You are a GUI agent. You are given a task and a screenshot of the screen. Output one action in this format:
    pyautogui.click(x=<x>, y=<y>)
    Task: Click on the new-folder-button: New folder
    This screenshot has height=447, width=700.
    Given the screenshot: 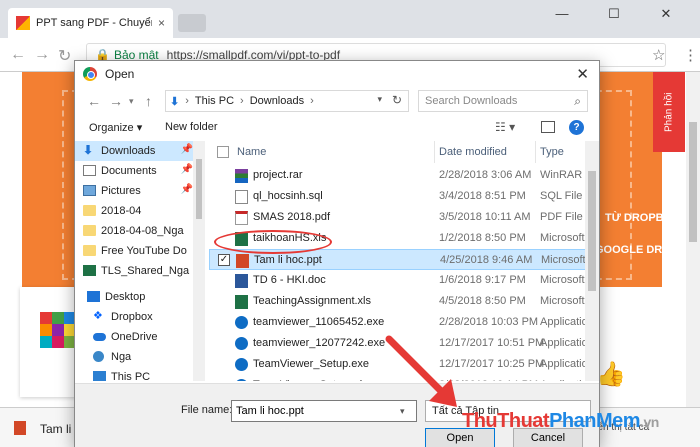 What is the action you would take?
    pyautogui.click(x=191, y=127)
    